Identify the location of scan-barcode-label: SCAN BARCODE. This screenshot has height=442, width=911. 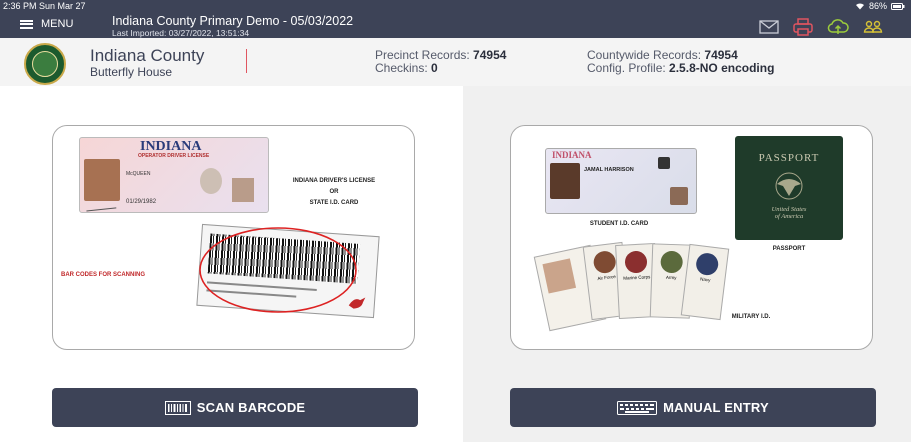
(251, 407).